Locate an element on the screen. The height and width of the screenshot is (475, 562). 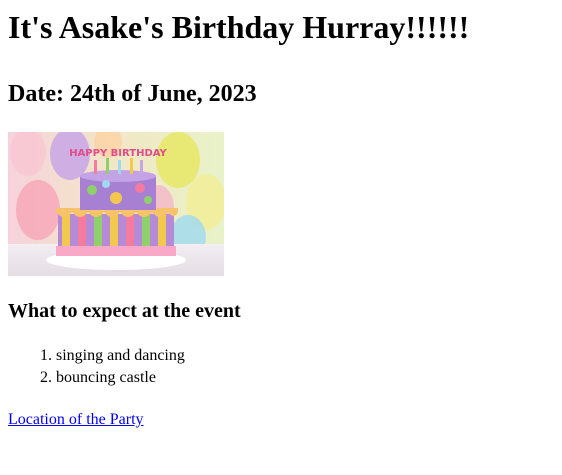
location-link: Location of the Party is located at coordinates (76, 419).